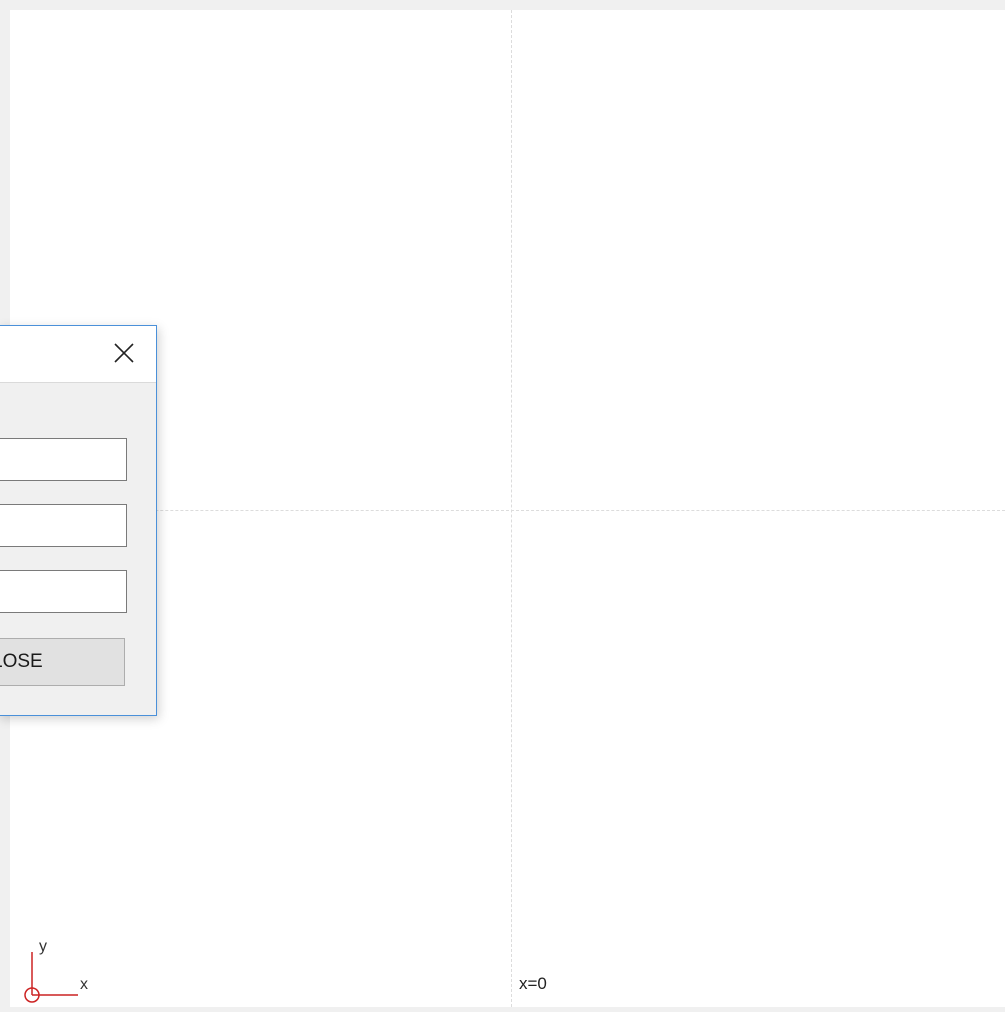 This screenshot has width=1005, height=1012. Describe the element at coordinates (43, 946) in the screenshot. I see `ucs-y-label: y` at that location.